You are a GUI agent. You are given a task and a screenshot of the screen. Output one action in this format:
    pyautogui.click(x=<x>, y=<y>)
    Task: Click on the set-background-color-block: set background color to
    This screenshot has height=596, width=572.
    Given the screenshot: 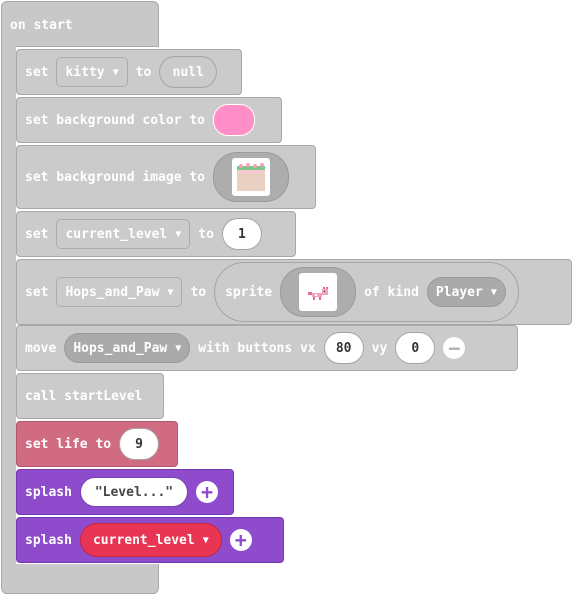 What is the action you would take?
    pyautogui.click(x=149, y=120)
    